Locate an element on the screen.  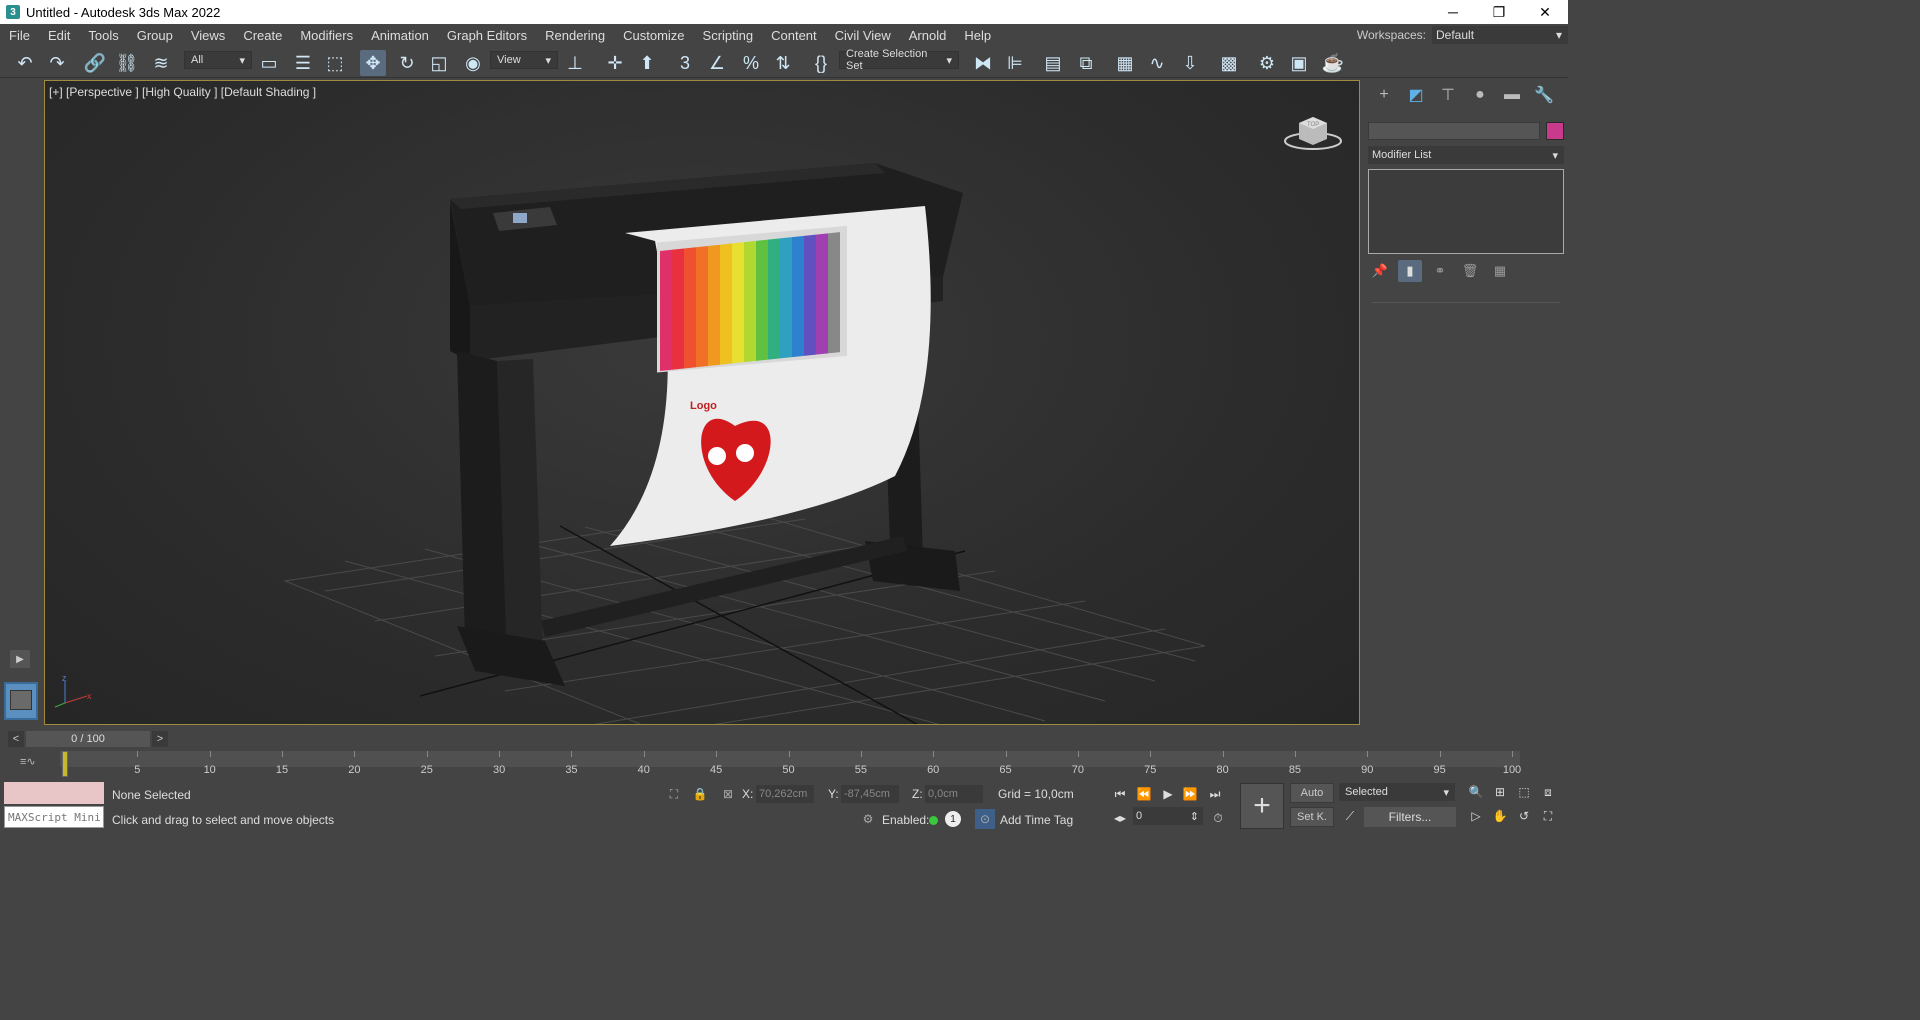
motion-tab-icon: ● is located at coordinates (1480, 95).